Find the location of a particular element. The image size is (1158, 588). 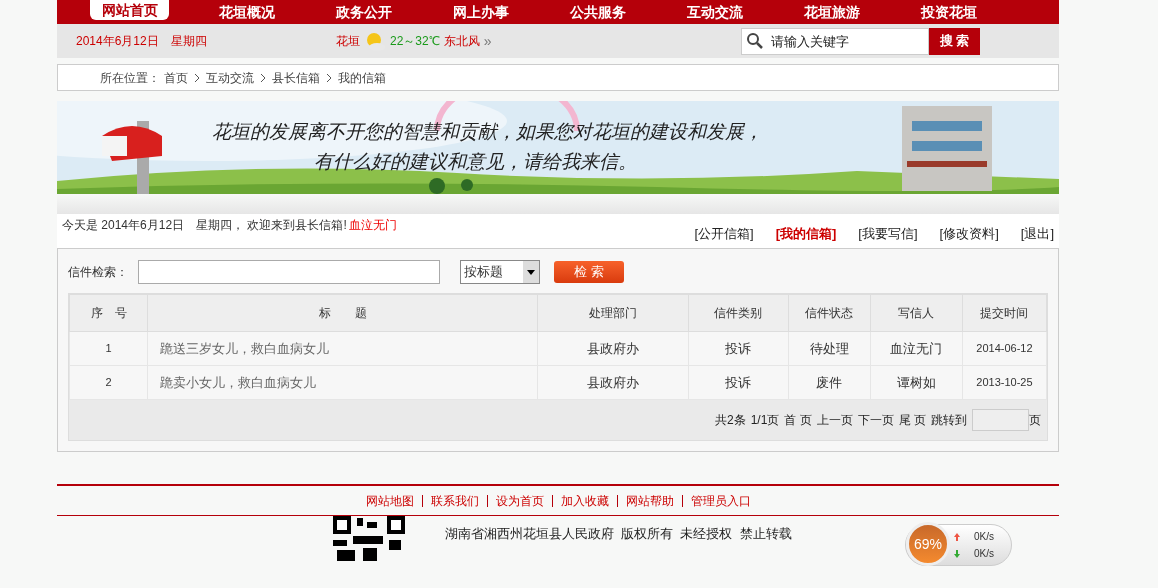

down-arrow-icon is located at coordinates (957, 553).